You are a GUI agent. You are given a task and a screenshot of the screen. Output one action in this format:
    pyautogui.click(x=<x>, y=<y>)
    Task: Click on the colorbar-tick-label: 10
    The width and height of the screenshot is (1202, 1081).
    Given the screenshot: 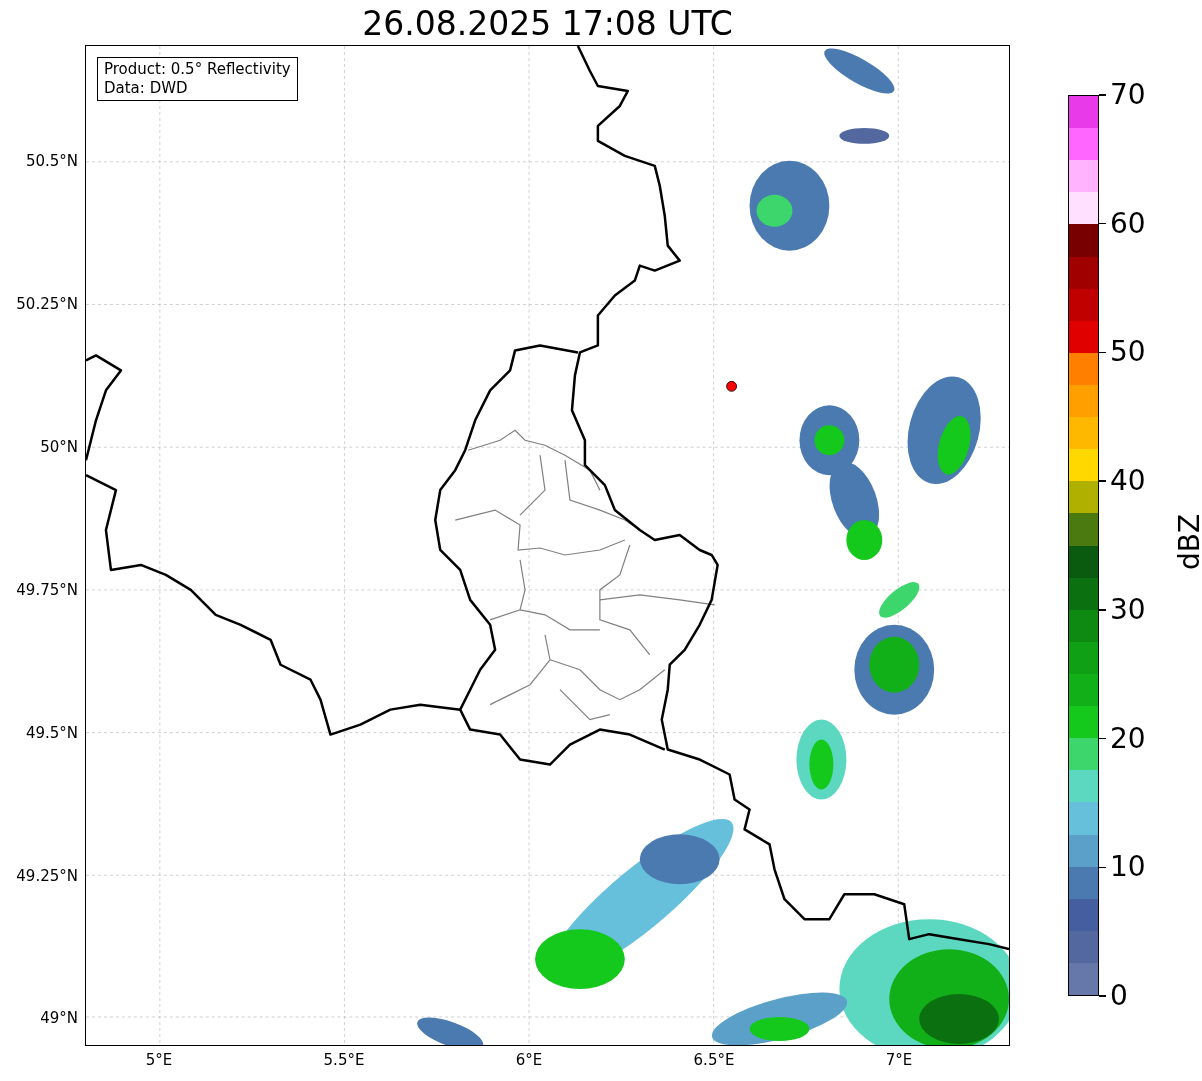 What is the action you would take?
    pyautogui.click(x=1128, y=867)
    